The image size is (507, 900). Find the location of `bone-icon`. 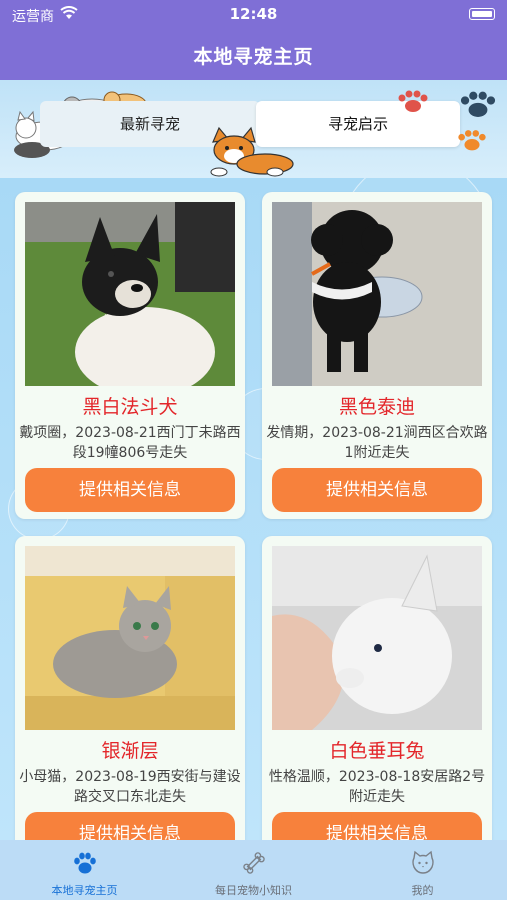

bone-icon is located at coordinates (254, 863).